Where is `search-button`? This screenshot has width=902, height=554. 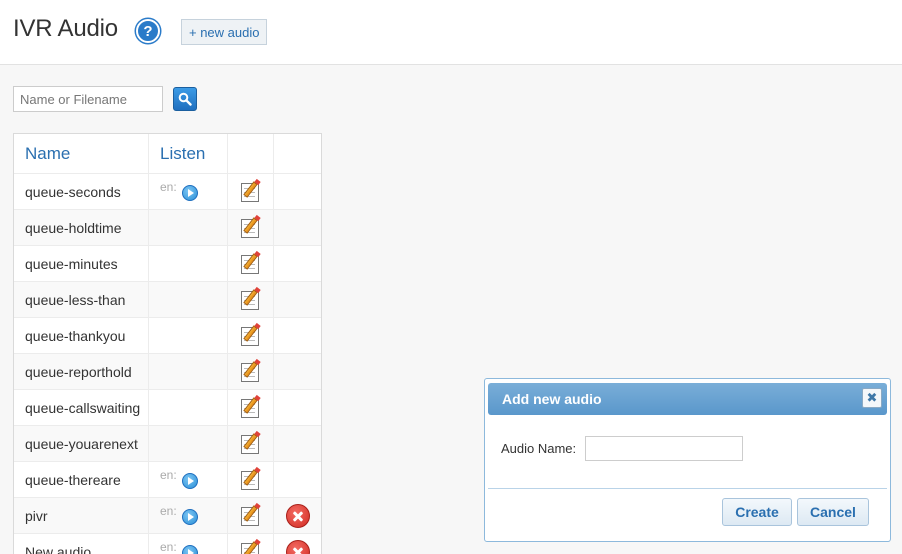 search-button is located at coordinates (185, 99).